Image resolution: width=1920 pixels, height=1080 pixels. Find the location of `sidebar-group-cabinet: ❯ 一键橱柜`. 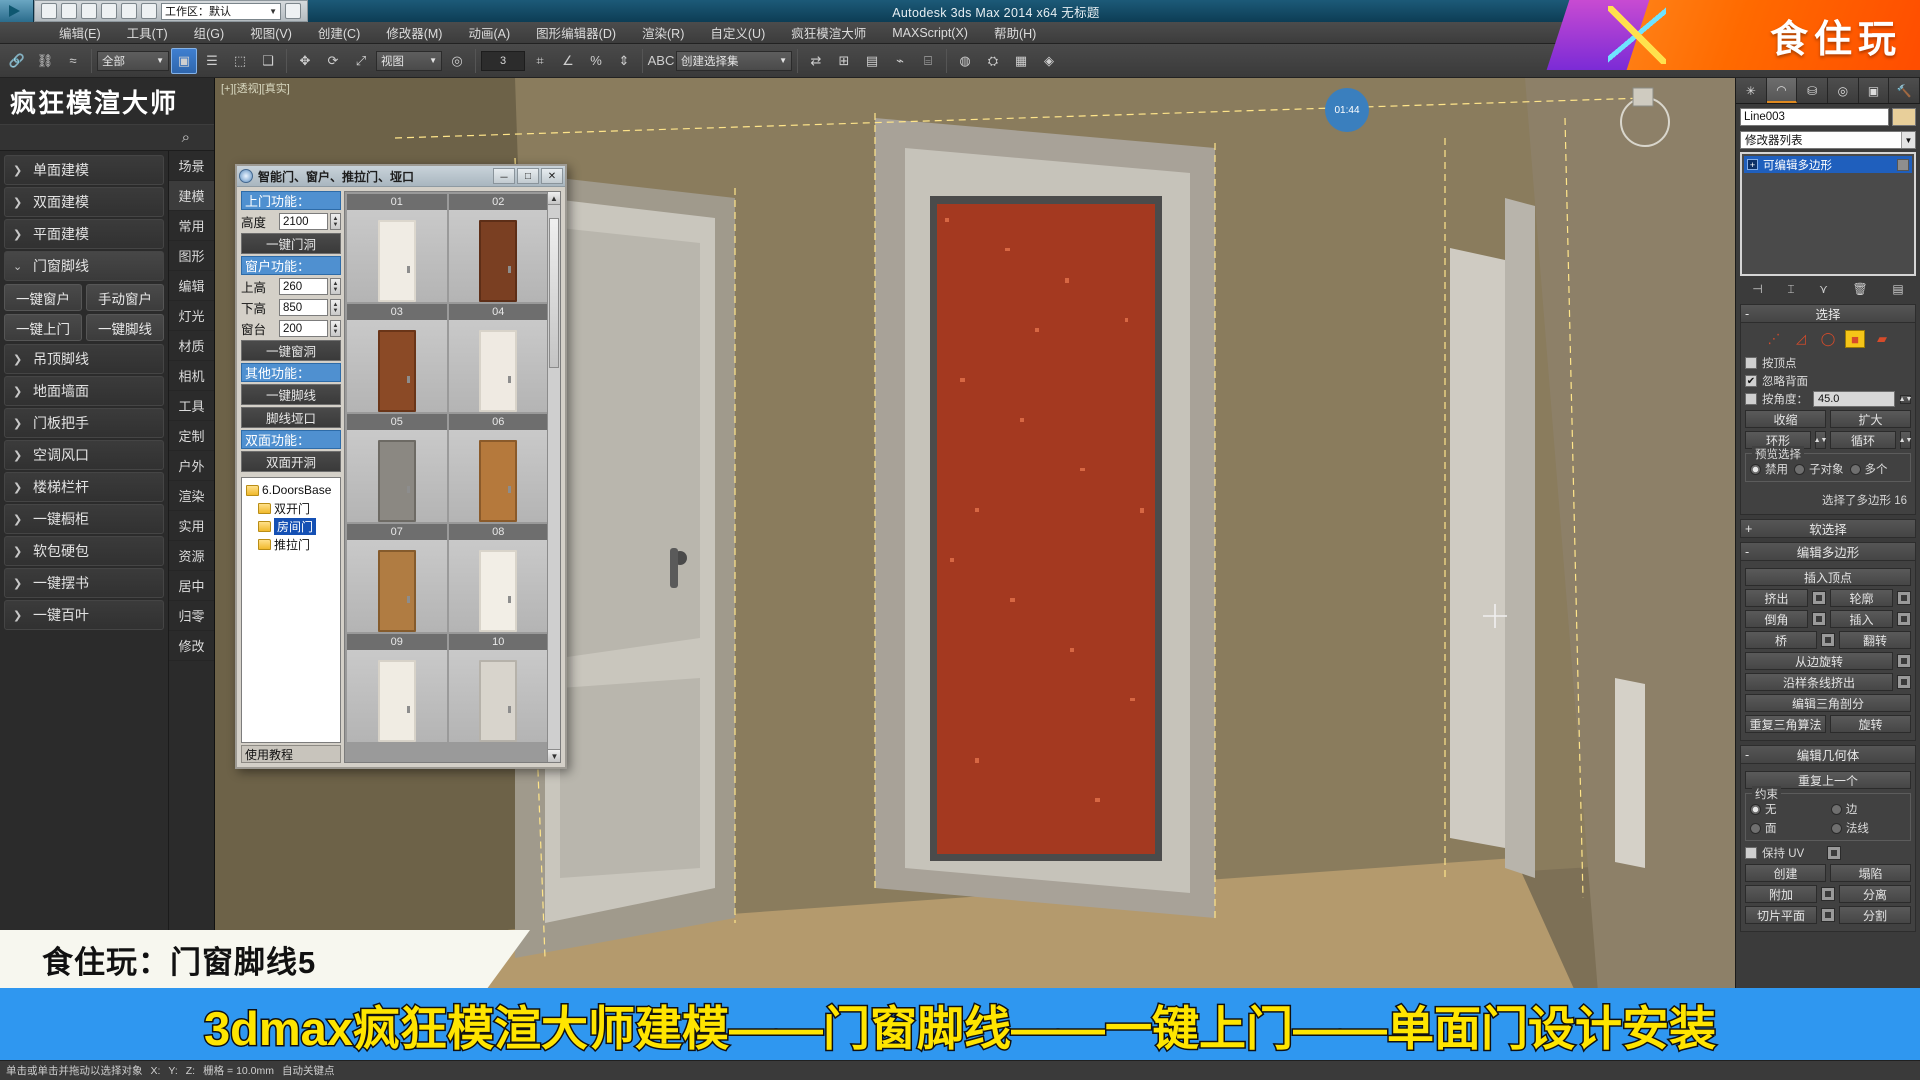

sidebar-group-cabinet: ❯ 一键橱柜 is located at coordinates (84, 519).